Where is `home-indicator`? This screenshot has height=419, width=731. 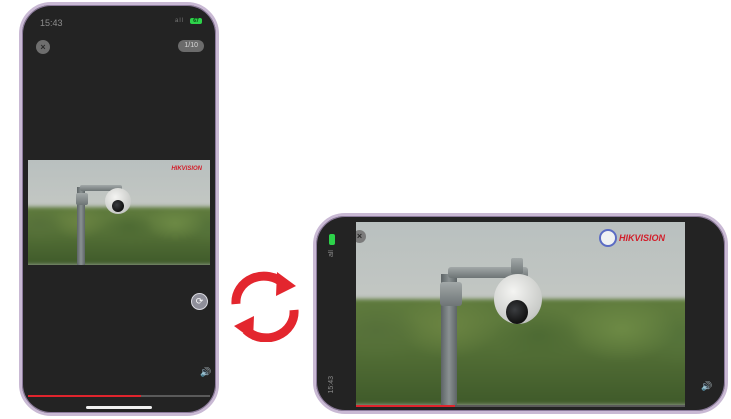
home-indicator is located at coordinates (119, 407).